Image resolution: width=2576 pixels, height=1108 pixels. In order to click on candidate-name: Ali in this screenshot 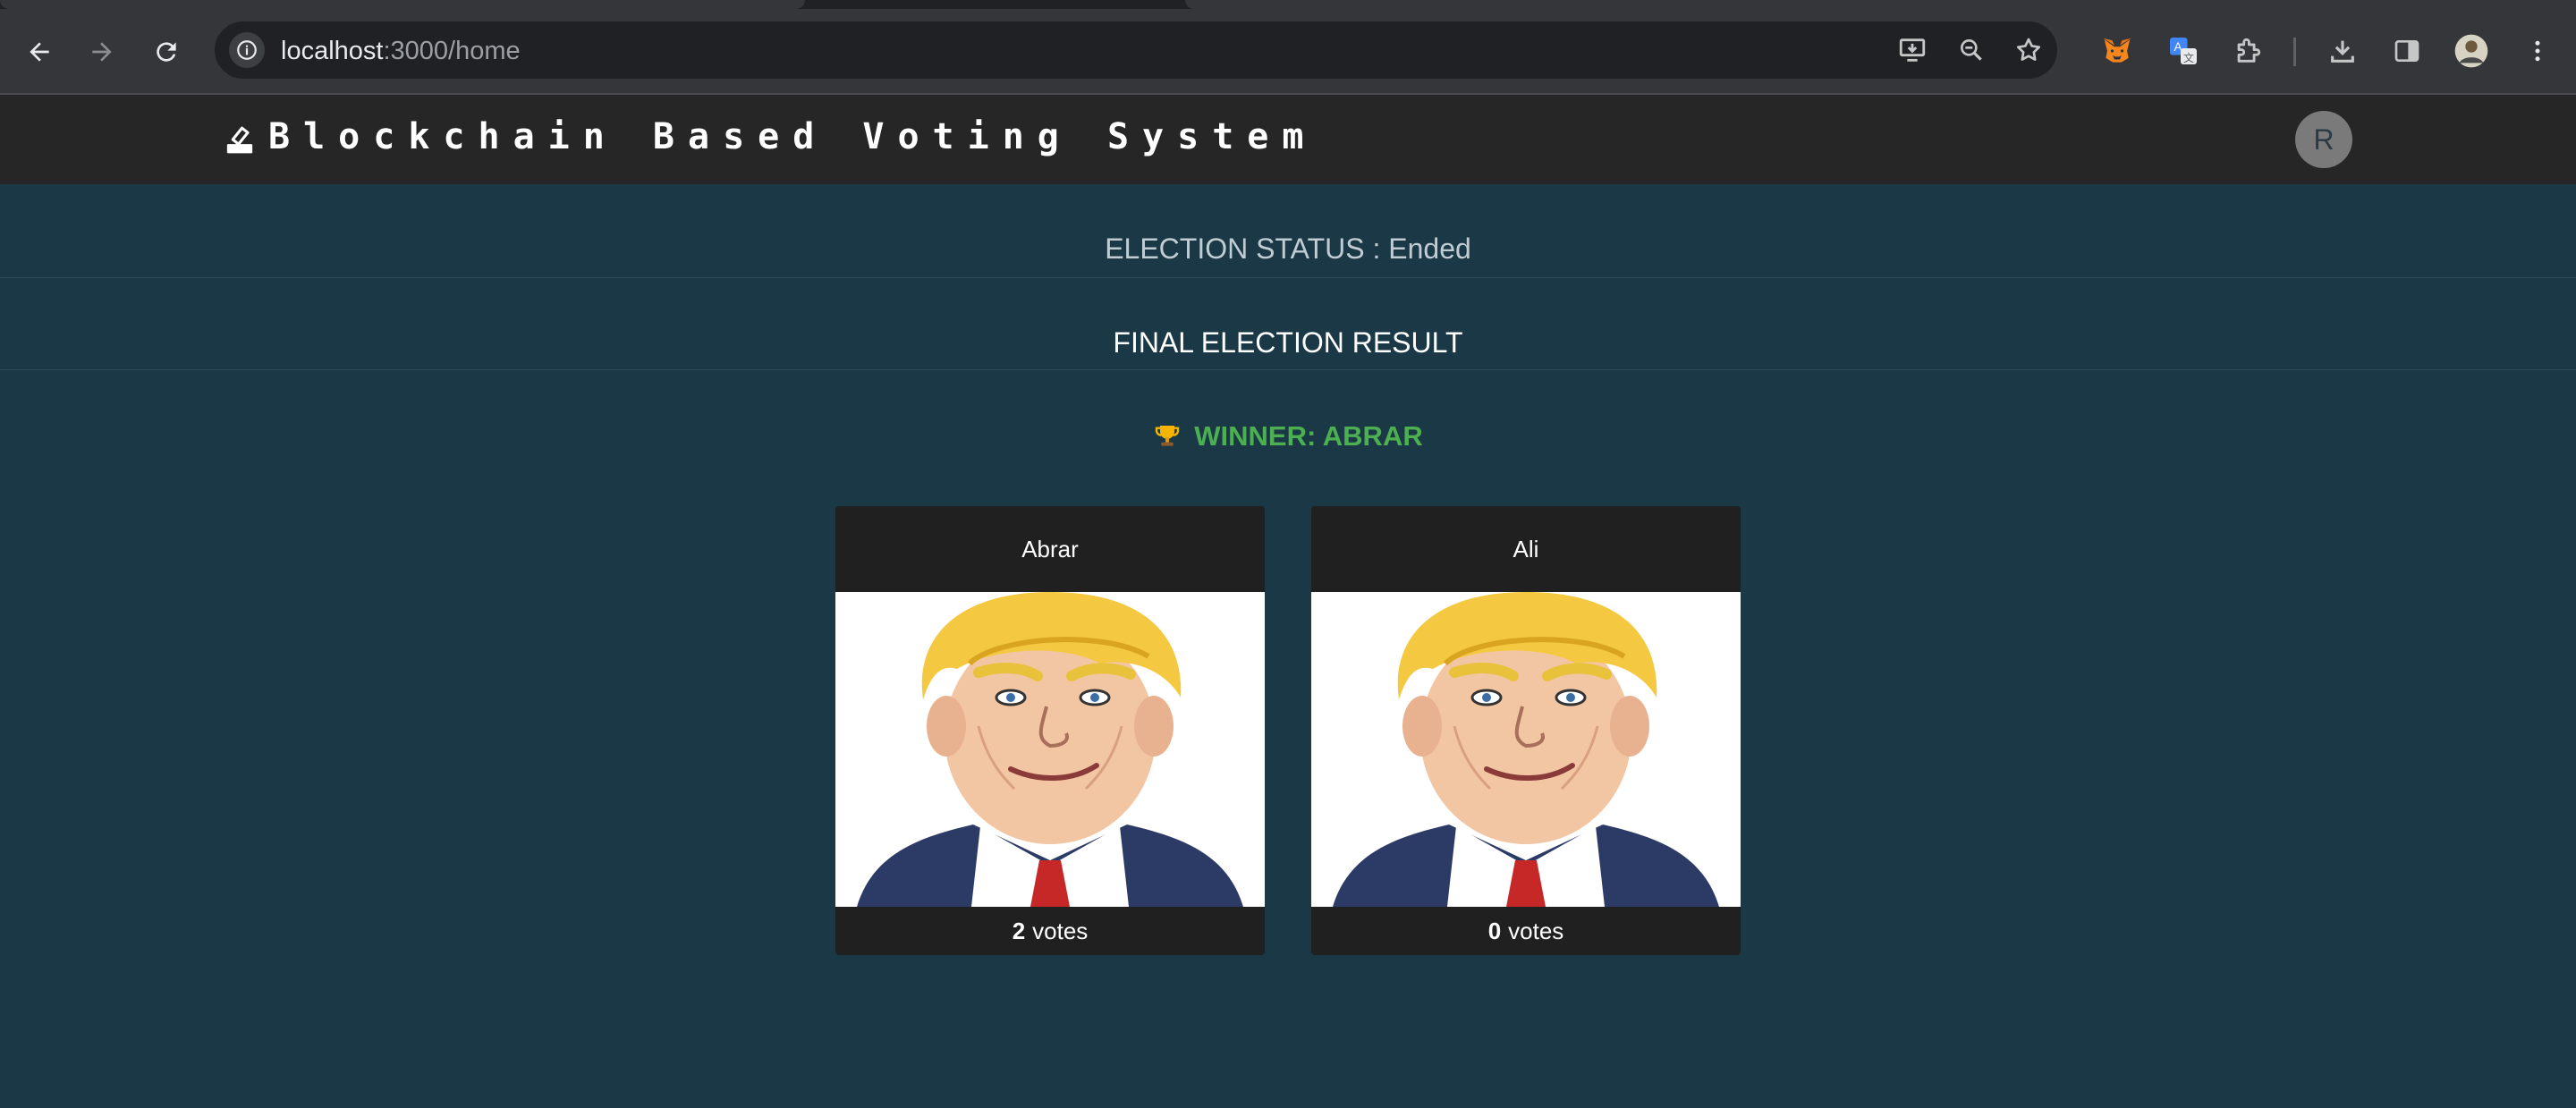, I will do `click(1526, 548)`.